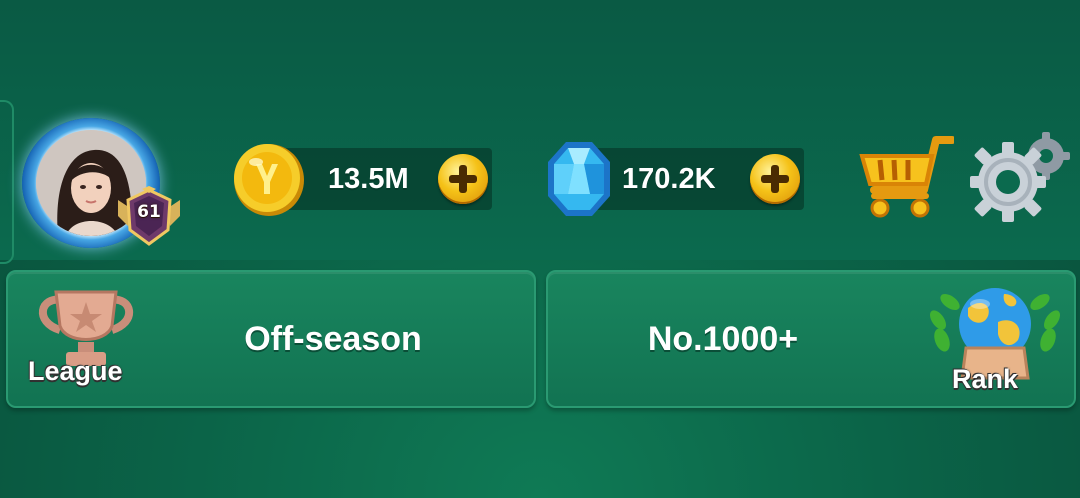  What do you see at coordinates (7, 182) in the screenshot?
I see `side-tab` at bounding box center [7, 182].